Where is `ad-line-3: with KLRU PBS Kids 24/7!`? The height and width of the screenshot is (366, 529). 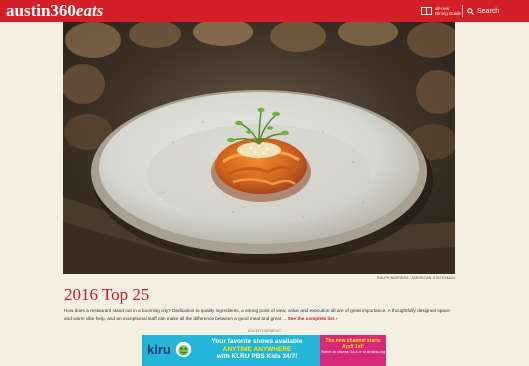
ad-line-3: with KLRU PBS Kids 24/7! is located at coordinates (257, 356).